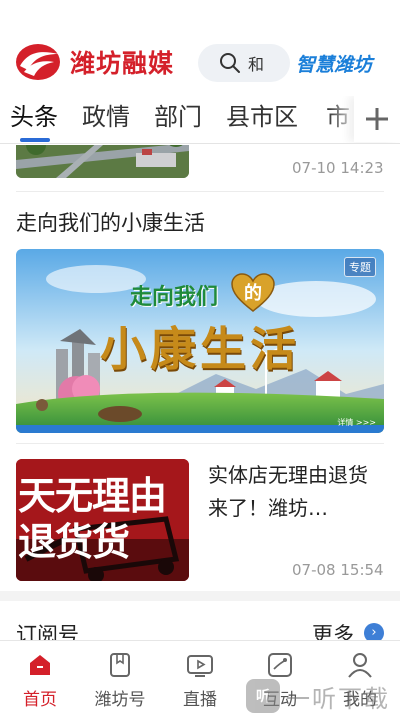 Image resolution: width=400 pixels, height=720 pixels. What do you see at coordinates (338, 168) in the screenshot?
I see `news-time: 07-10 14:23` at bounding box center [338, 168].